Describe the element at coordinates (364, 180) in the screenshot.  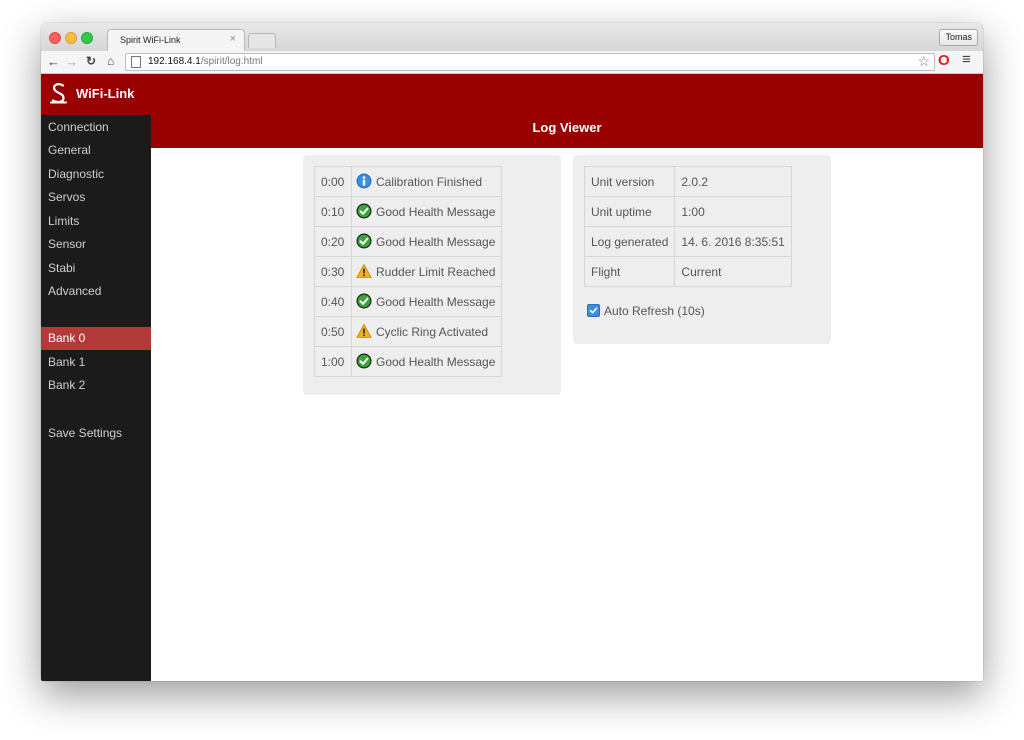
I see `info-icon` at that location.